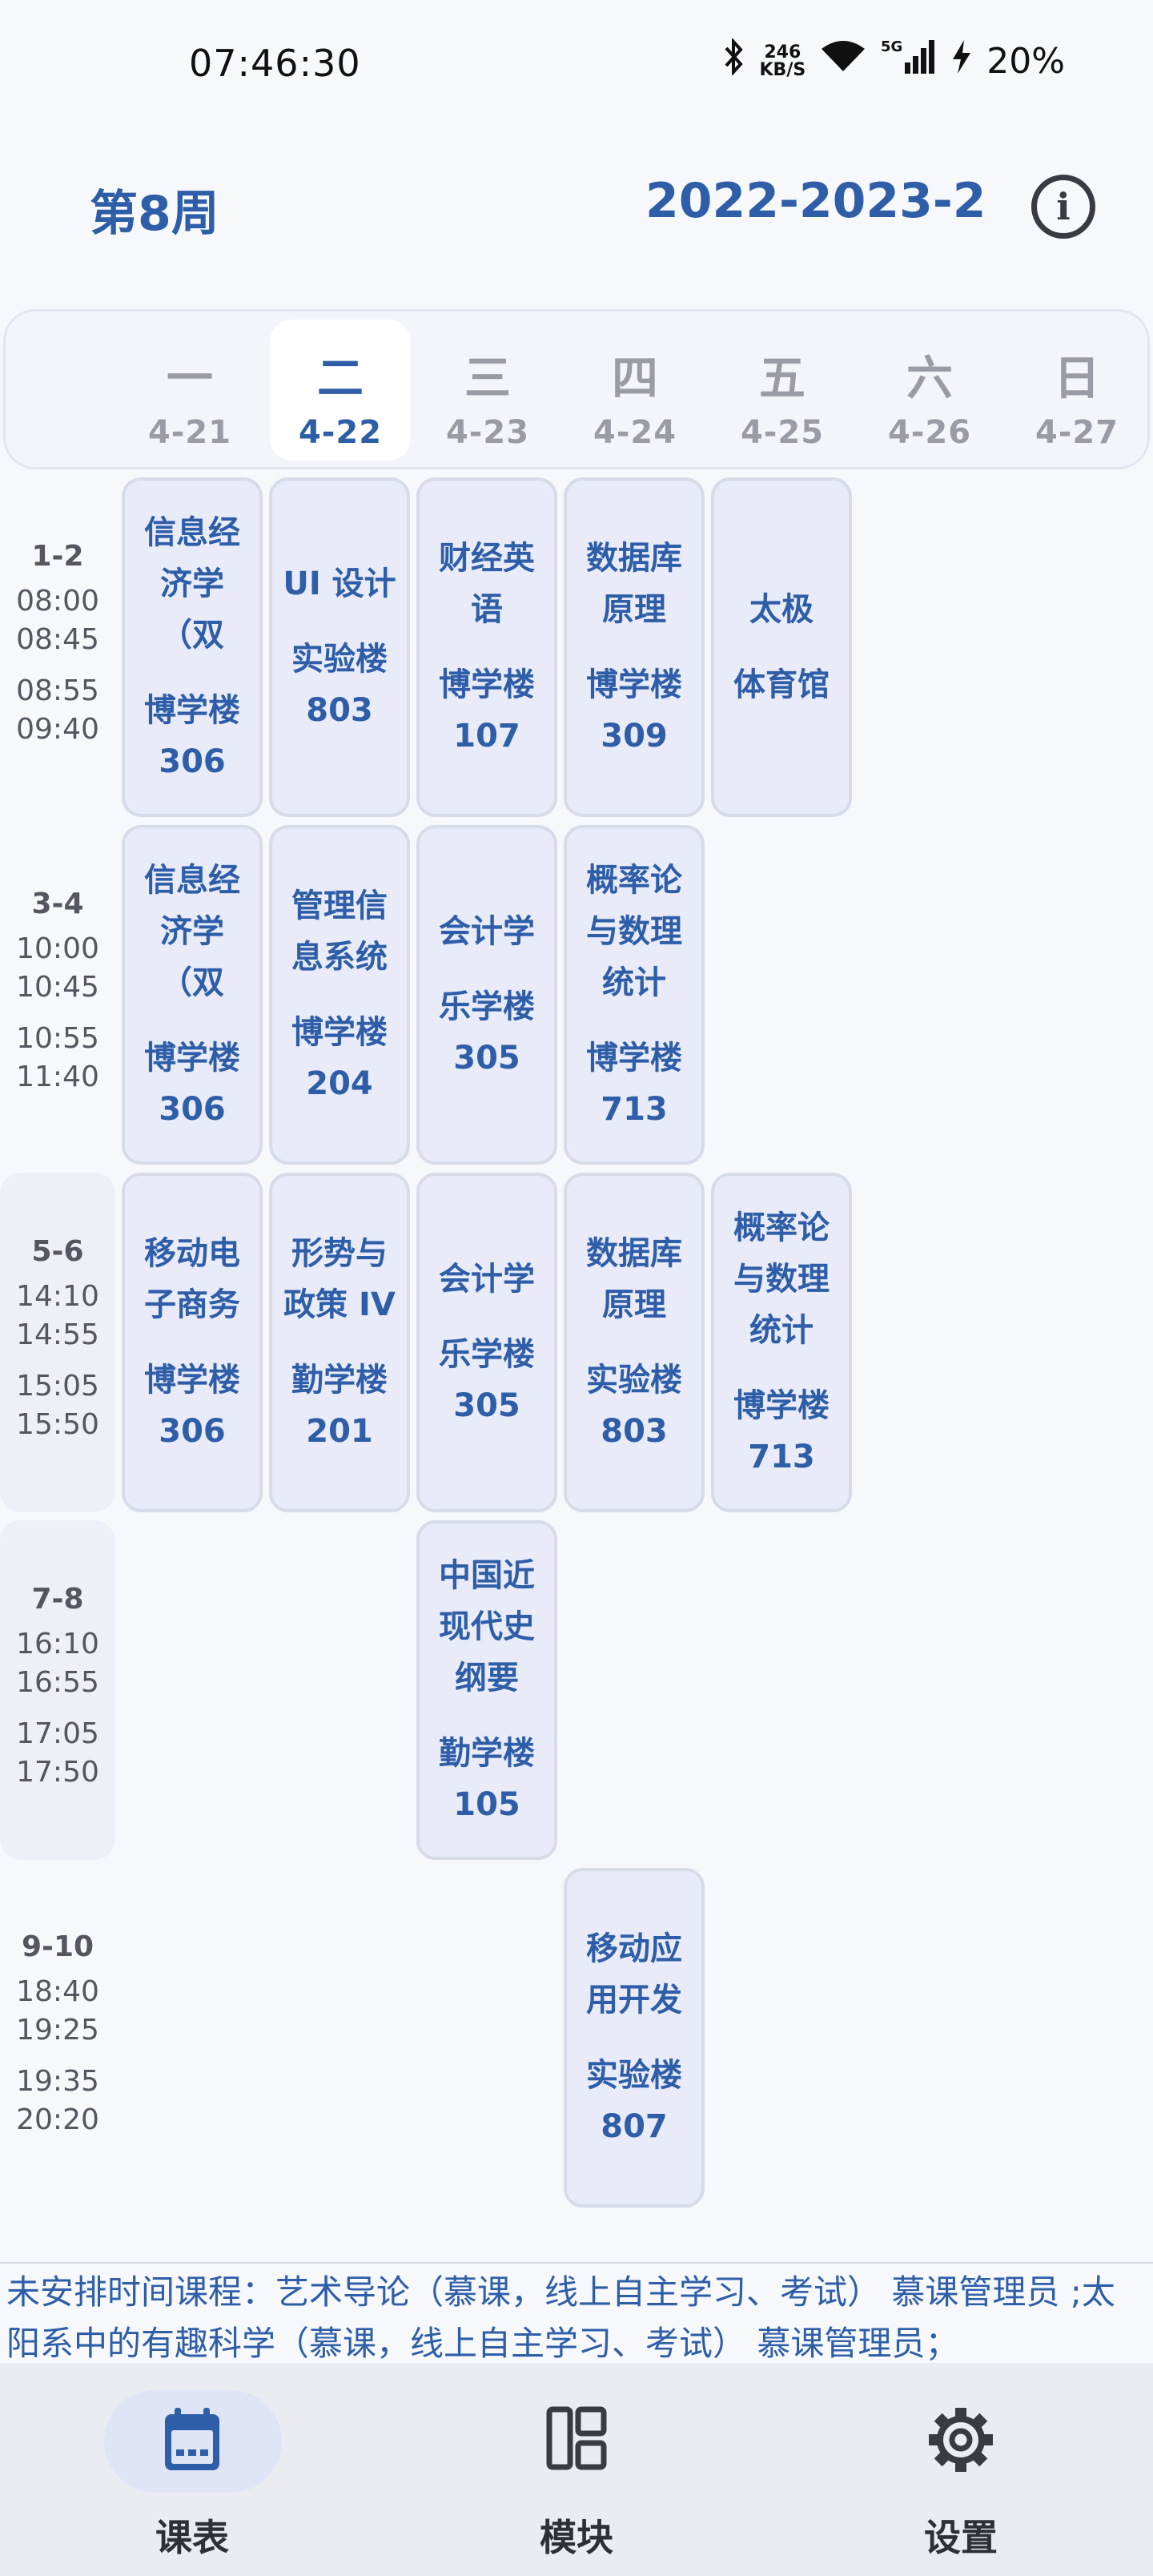 This screenshot has height=2576, width=1153. Describe the element at coordinates (962, 61) in the screenshot. I see `charging-icon` at that location.